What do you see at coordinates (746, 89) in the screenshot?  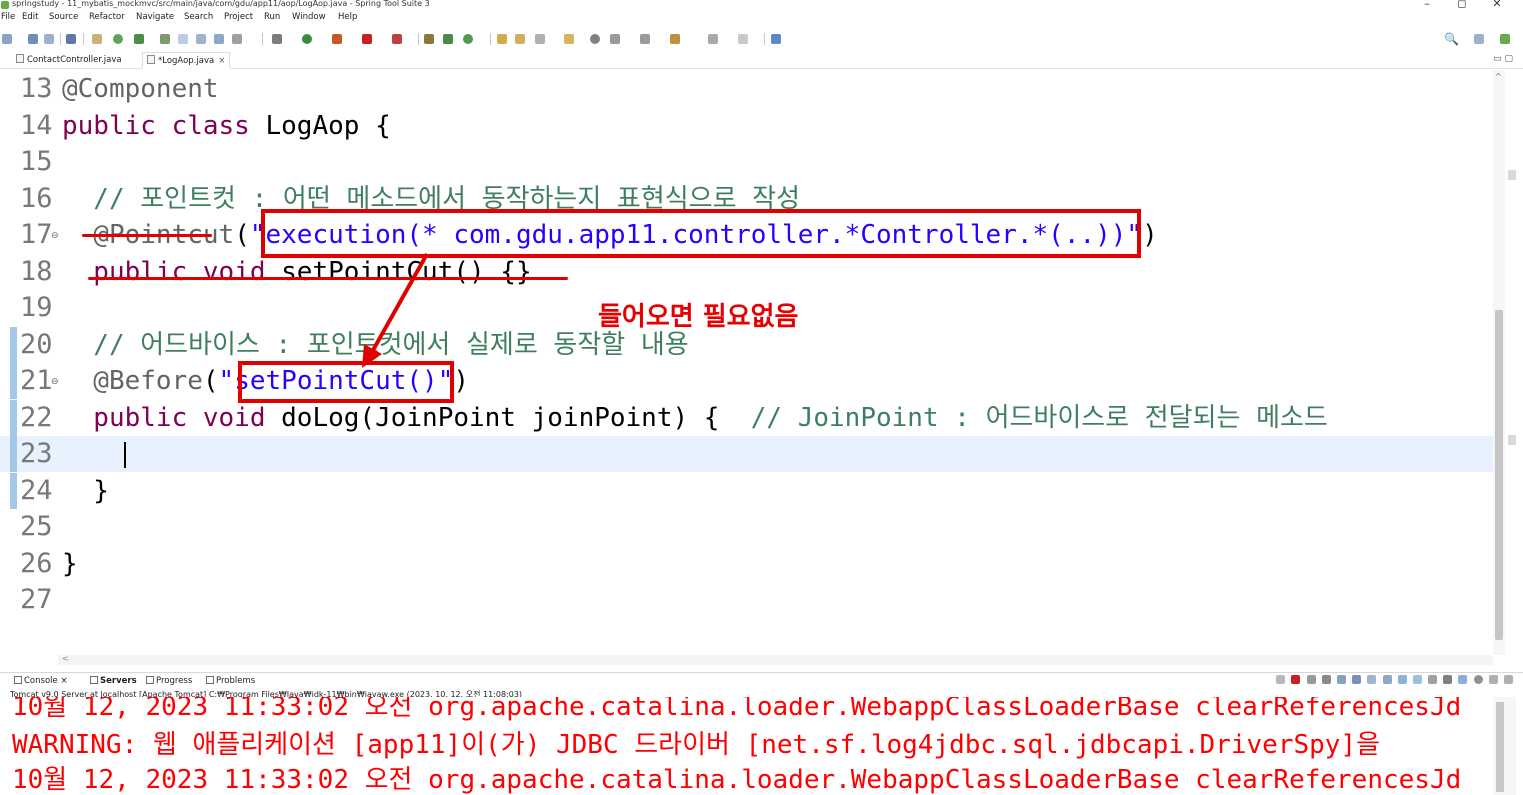 I see `code-line: 13 @Component` at bounding box center [746, 89].